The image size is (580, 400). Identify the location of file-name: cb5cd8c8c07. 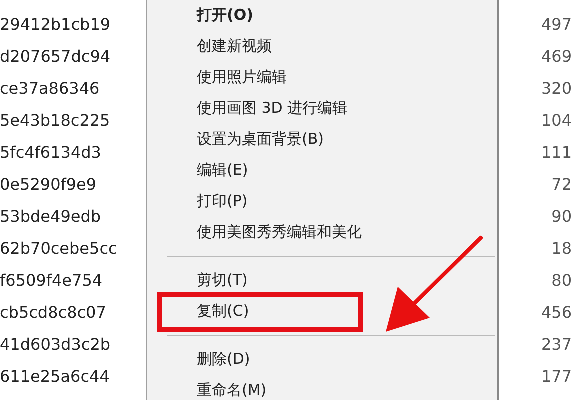
(53, 312).